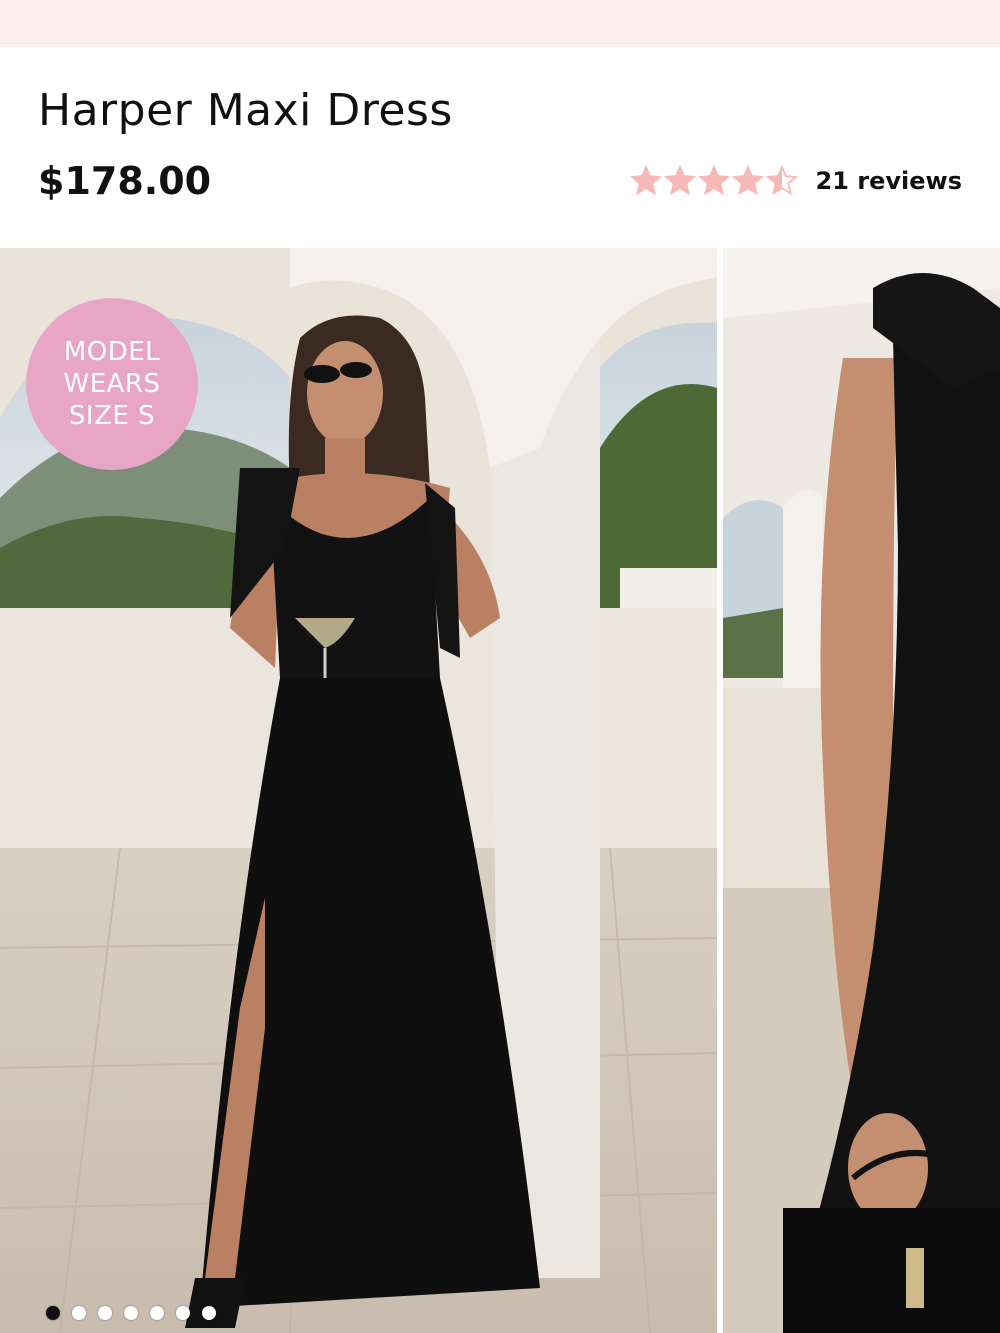 Image resolution: width=1000 pixels, height=1333 pixels. I want to click on reviews-link: 21 reviews, so click(889, 181).